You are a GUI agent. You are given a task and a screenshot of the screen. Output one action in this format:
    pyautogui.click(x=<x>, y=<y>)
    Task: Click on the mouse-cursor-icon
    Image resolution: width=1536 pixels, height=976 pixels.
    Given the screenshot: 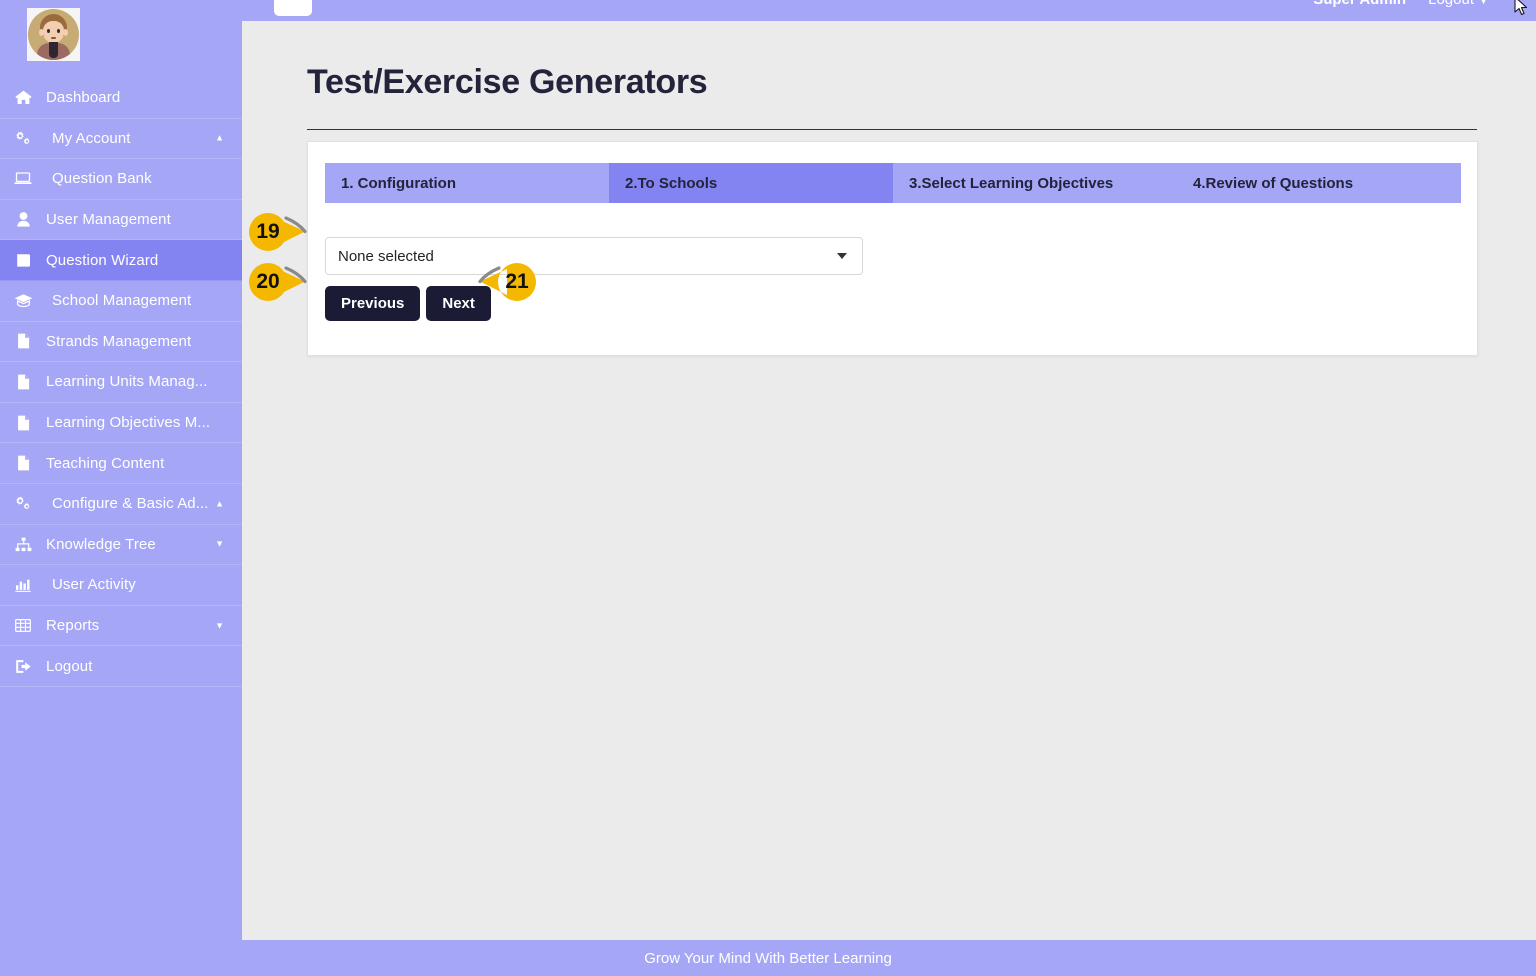 What is the action you would take?
    pyautogui.click(x=1521, y=8)
    